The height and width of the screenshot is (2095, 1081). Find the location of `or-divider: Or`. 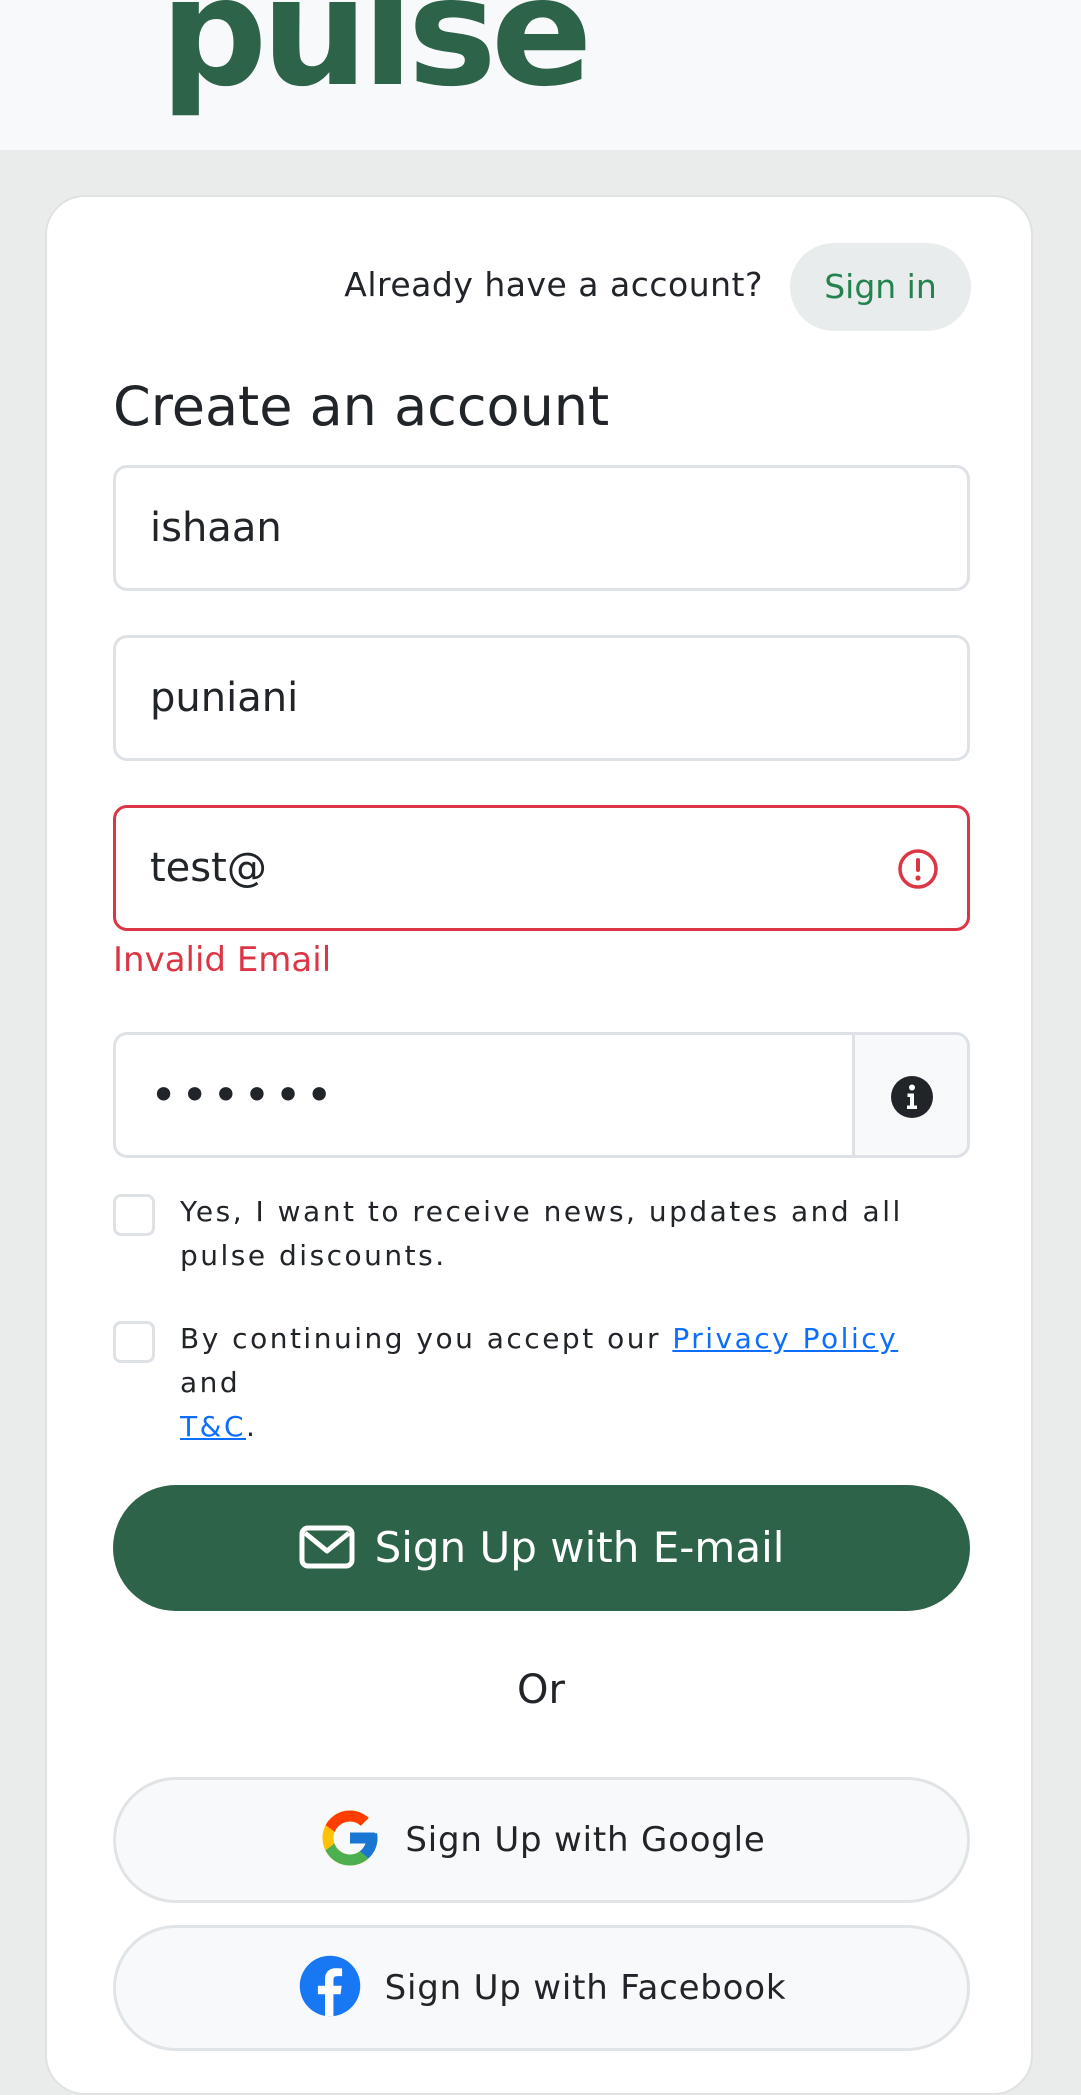

or-divider: Or is located at coordinates (541, 1690).